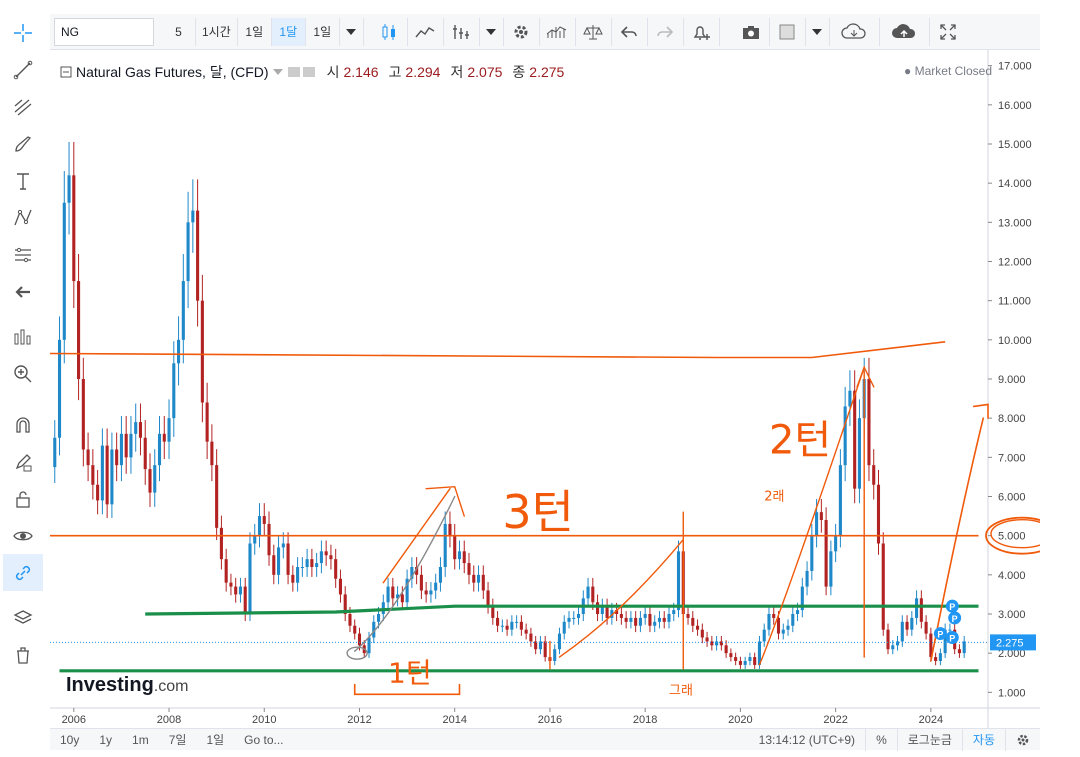 The height and width of the screenshot is (757, 1080). What do you see at coordinates (302, 72) in the screenshot?
I see `settings-small-icon` at bounding box center [302, 72].